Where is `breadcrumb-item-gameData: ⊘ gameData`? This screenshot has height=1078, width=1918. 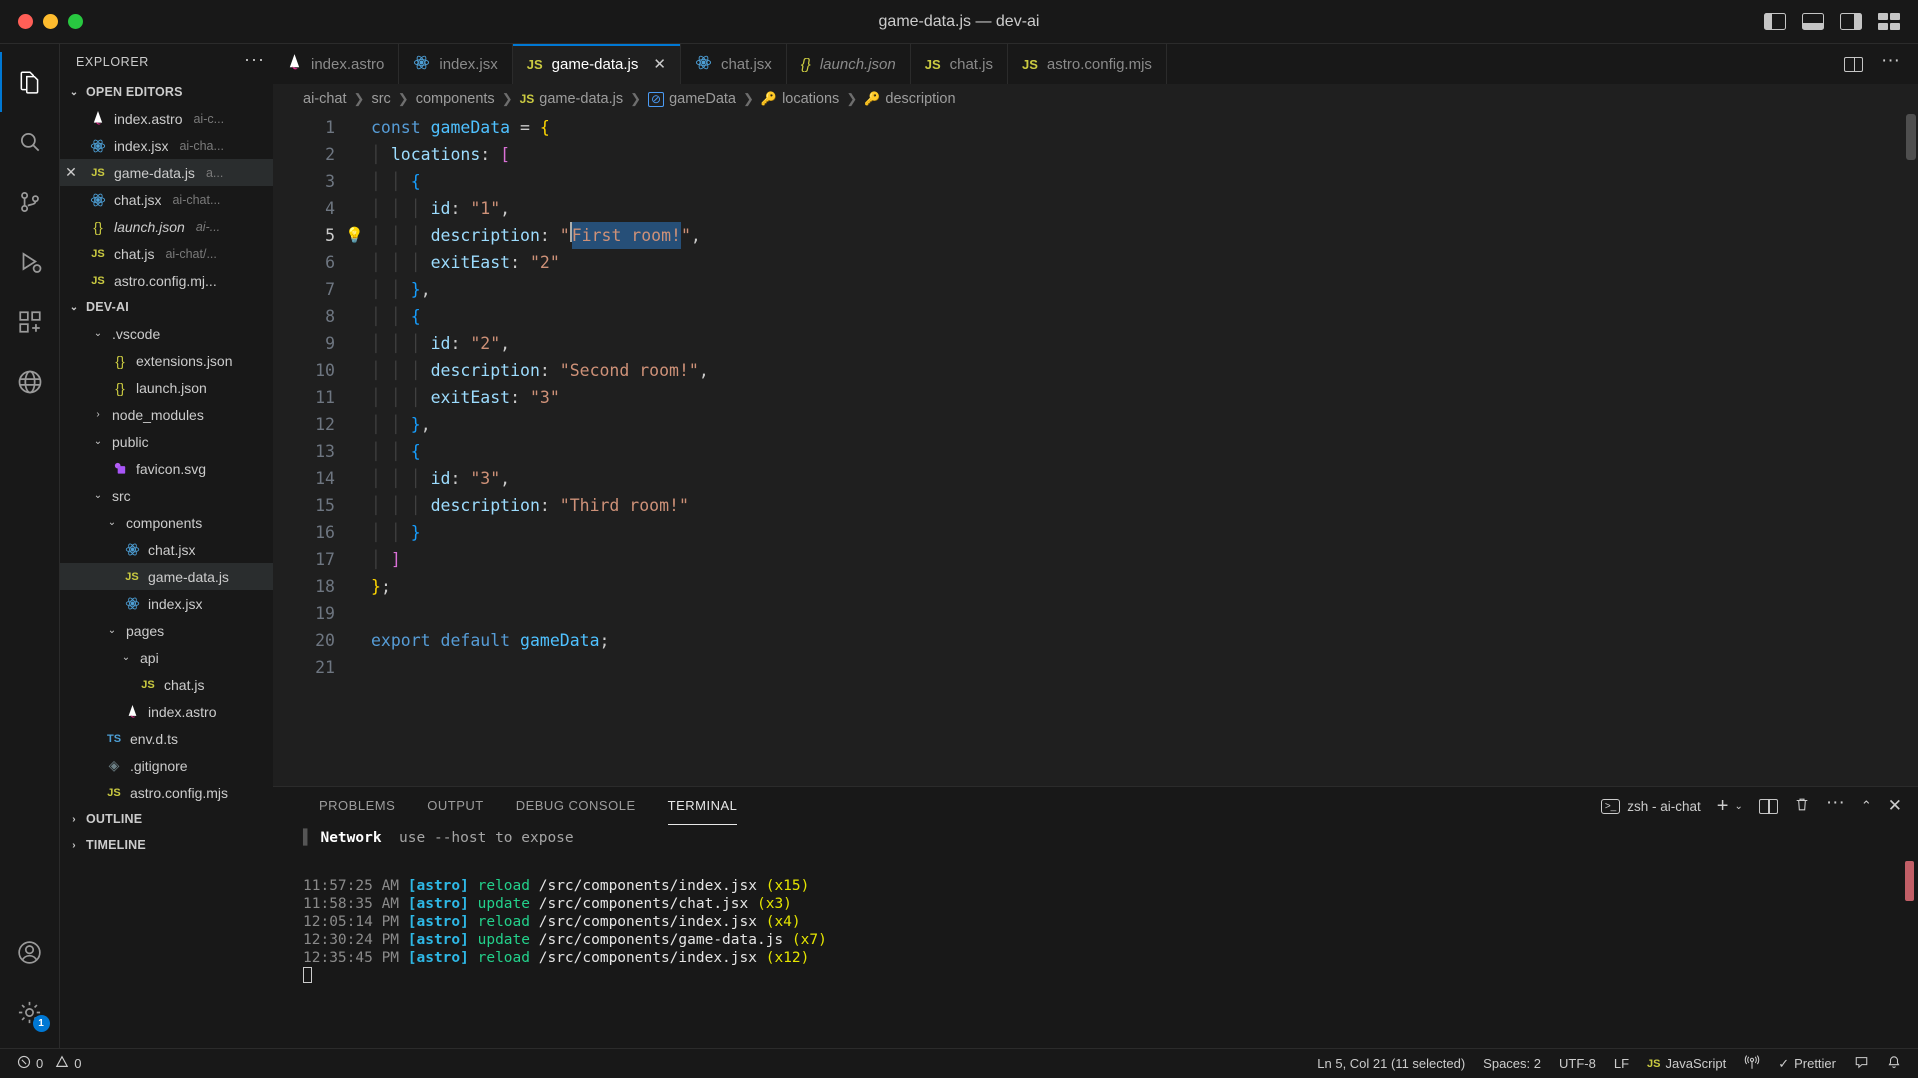 breadcrumb-item-gameData: ⊘ gameData is located at coordinates (692, 99).